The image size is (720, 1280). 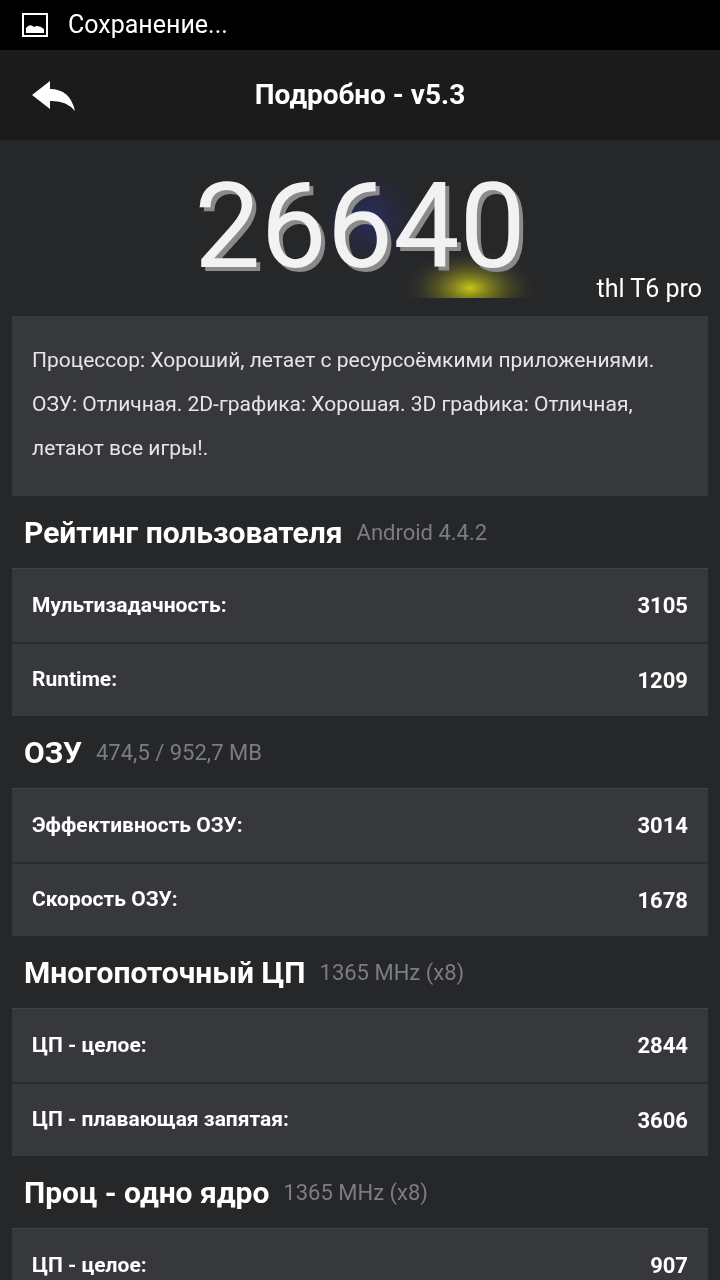 What do you see at coordinates (160, 1120) in the screenshot?
I see `row-label: ЦП - плавающая запятая:` at bounding box center [160, 1120].